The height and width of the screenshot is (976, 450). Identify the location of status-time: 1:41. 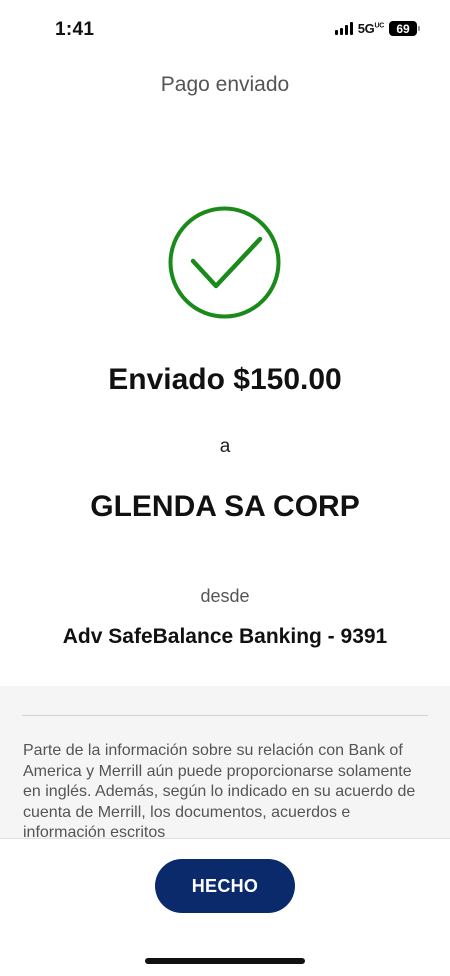
(75, 29).